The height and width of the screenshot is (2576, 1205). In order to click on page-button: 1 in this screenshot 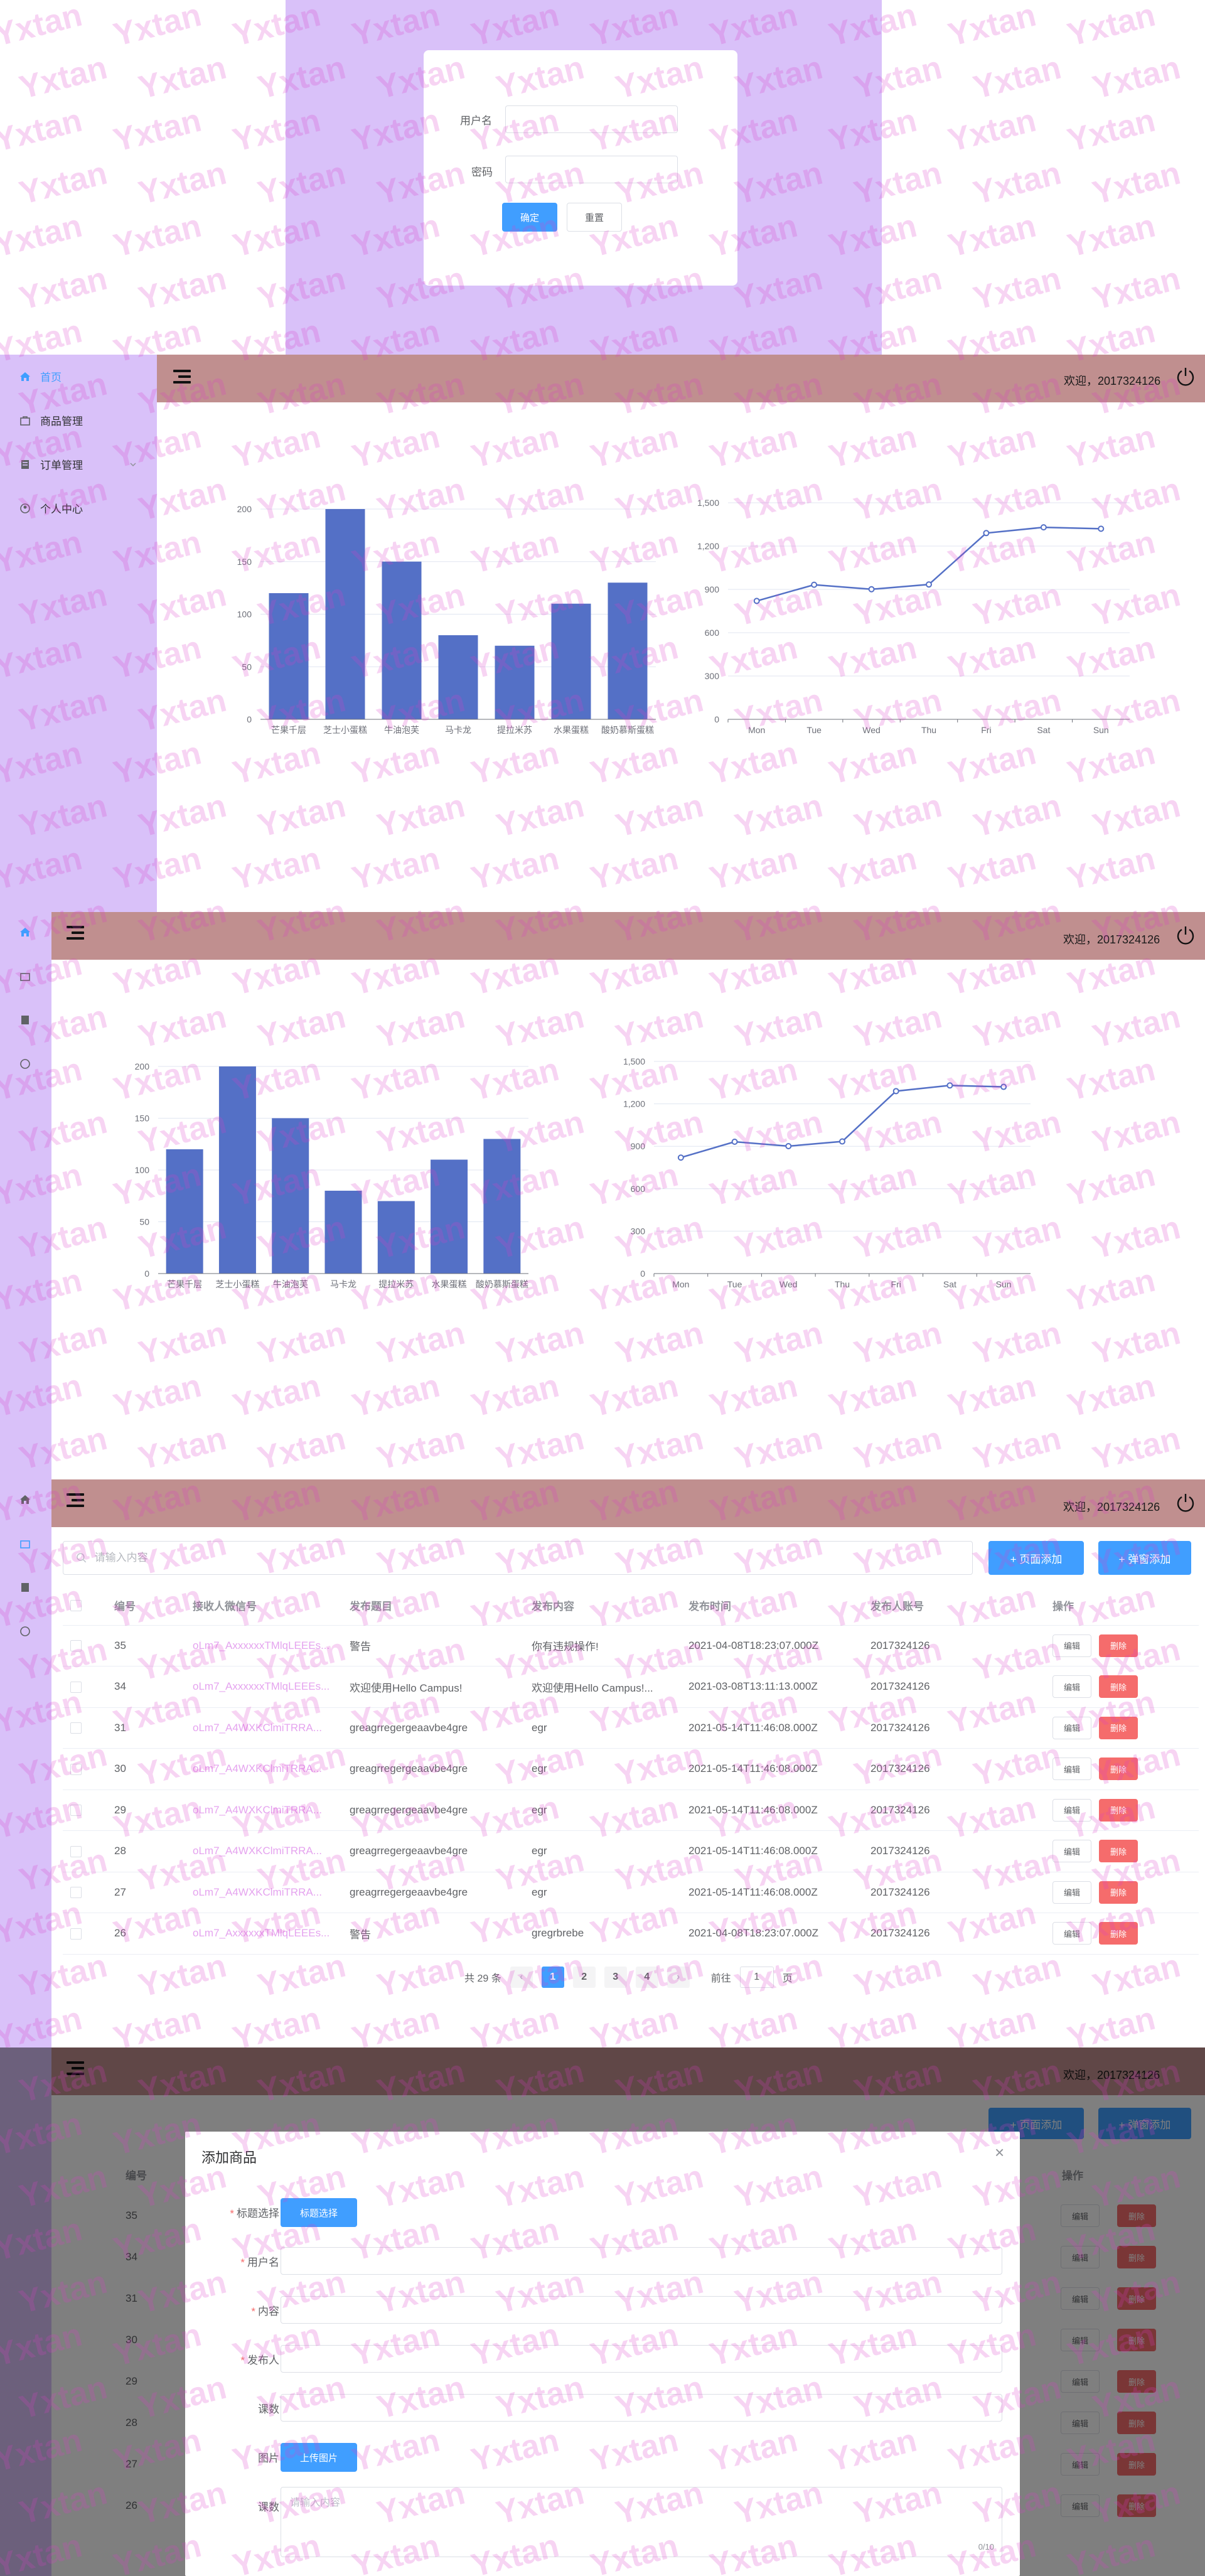, I will do `click(552, 1977)`.